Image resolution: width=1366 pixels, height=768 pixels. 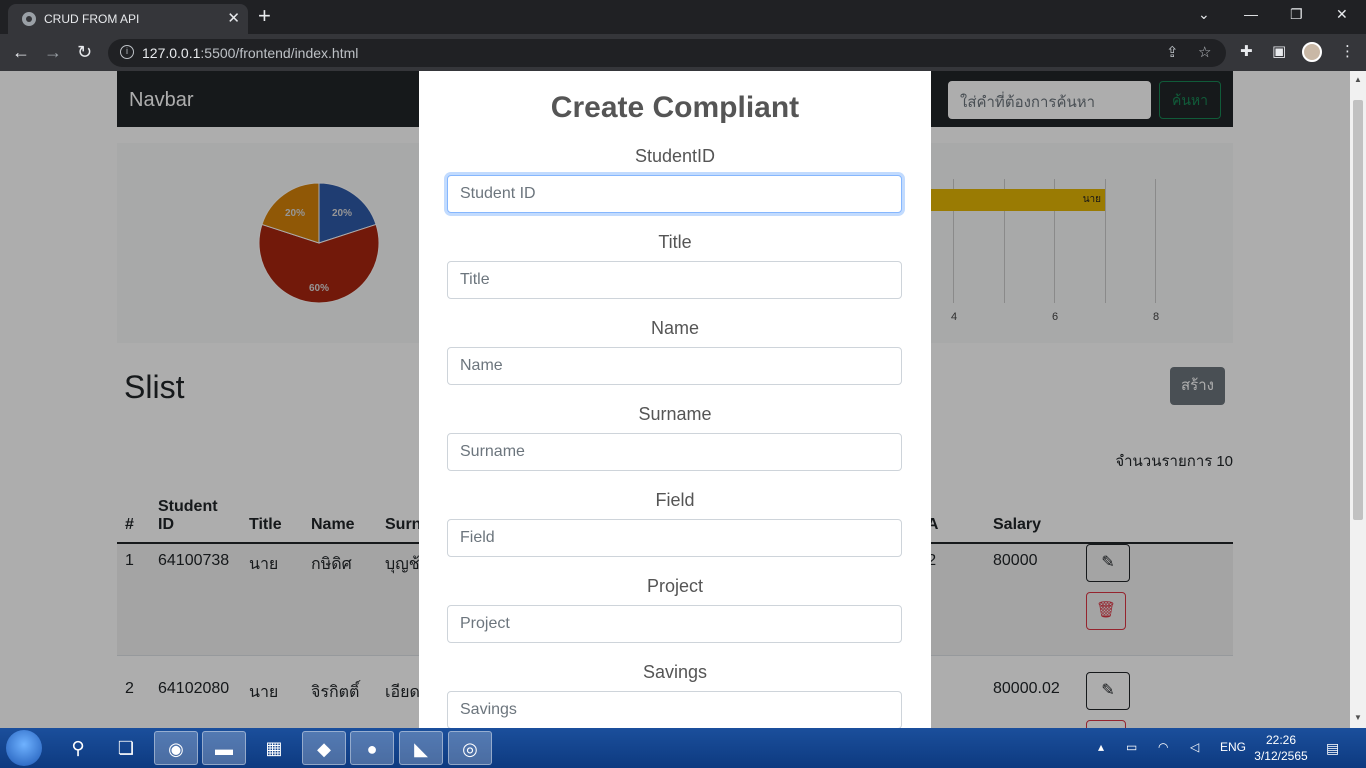 What do you see at coordinates (84, 52) in the screenshot?
I see `reload-icon: ↻` at bounding box center [84, 52].